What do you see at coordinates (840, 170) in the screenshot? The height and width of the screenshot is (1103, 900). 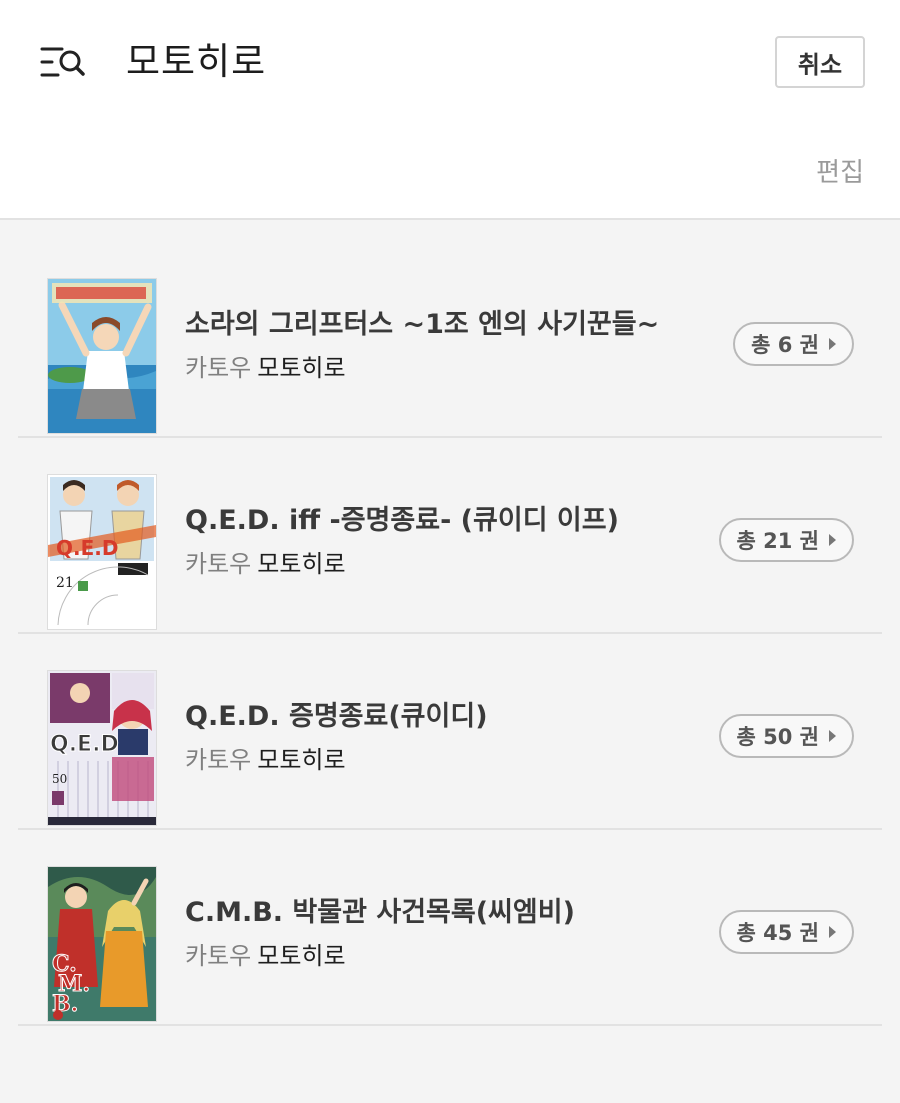 I see `edit-button: 편집` at bounding box center [840, 170].